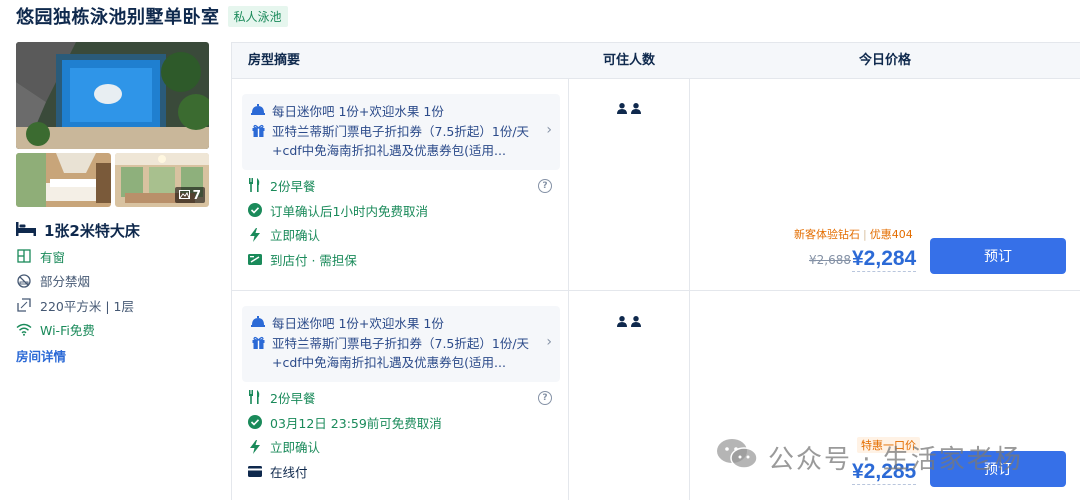 This screenshot has width=1080, height=500. What do you see at coordinates (313, 260) in the screenshot?
I see `payment-label: 到店付 · 需担保` at bounding box center [313, 260].